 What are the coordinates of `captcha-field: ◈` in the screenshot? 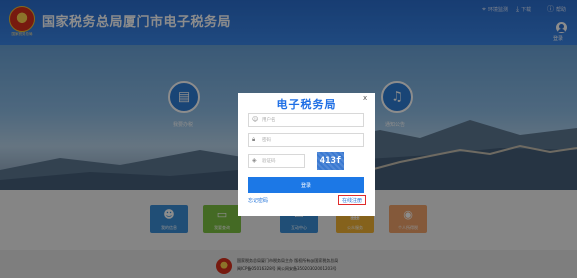 It's located at (276, 161).